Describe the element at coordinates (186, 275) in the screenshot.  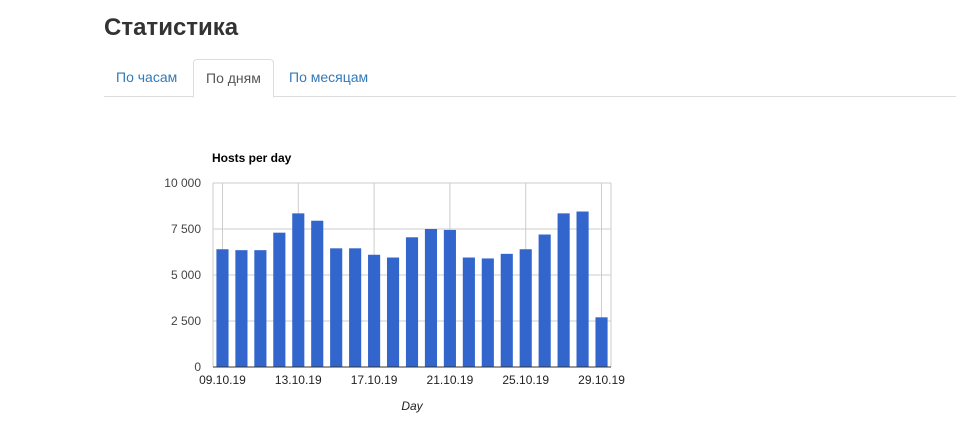
I see `y-tick-label: 5 000` at that location.